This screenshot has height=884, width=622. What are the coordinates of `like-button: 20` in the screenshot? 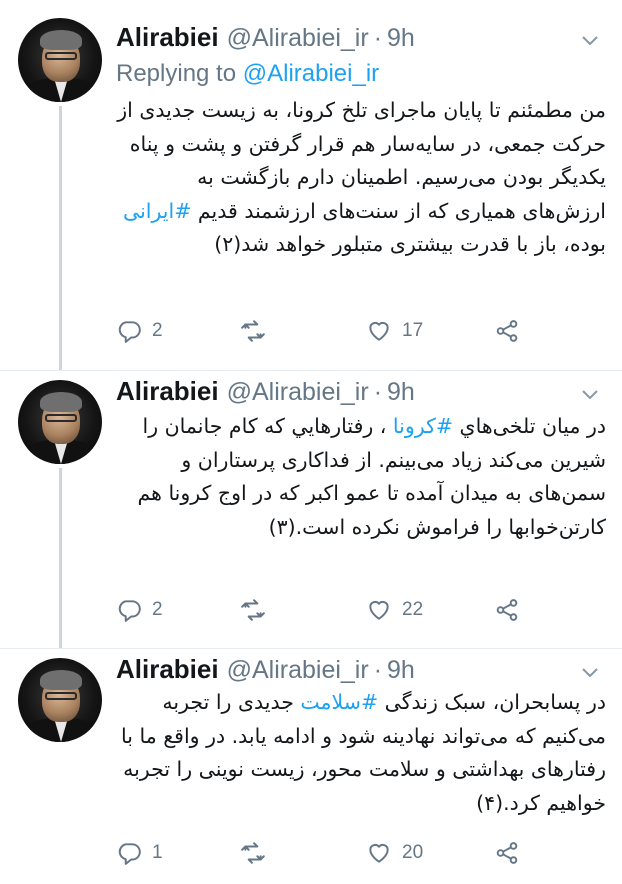 It's located at (394, 853).